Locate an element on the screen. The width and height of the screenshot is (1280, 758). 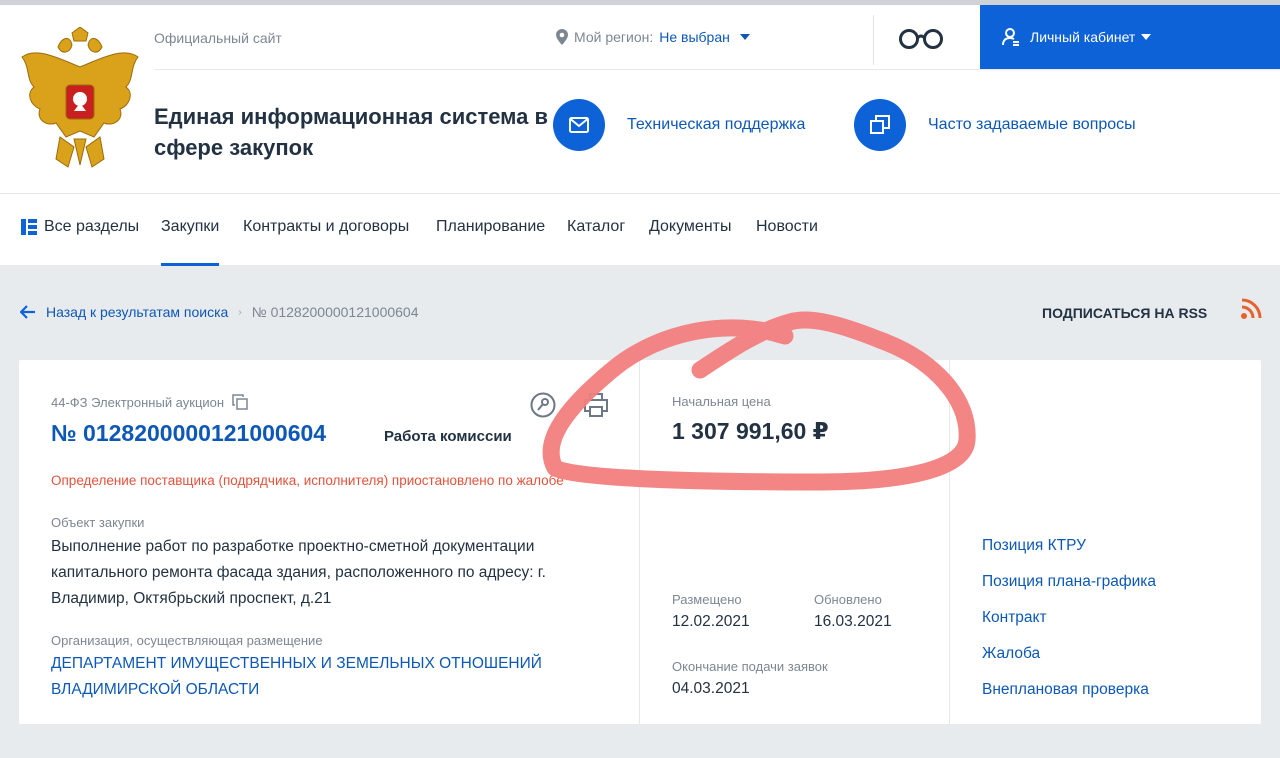
nav-all-sections: Все разделы is located at coordinates (79, 227).